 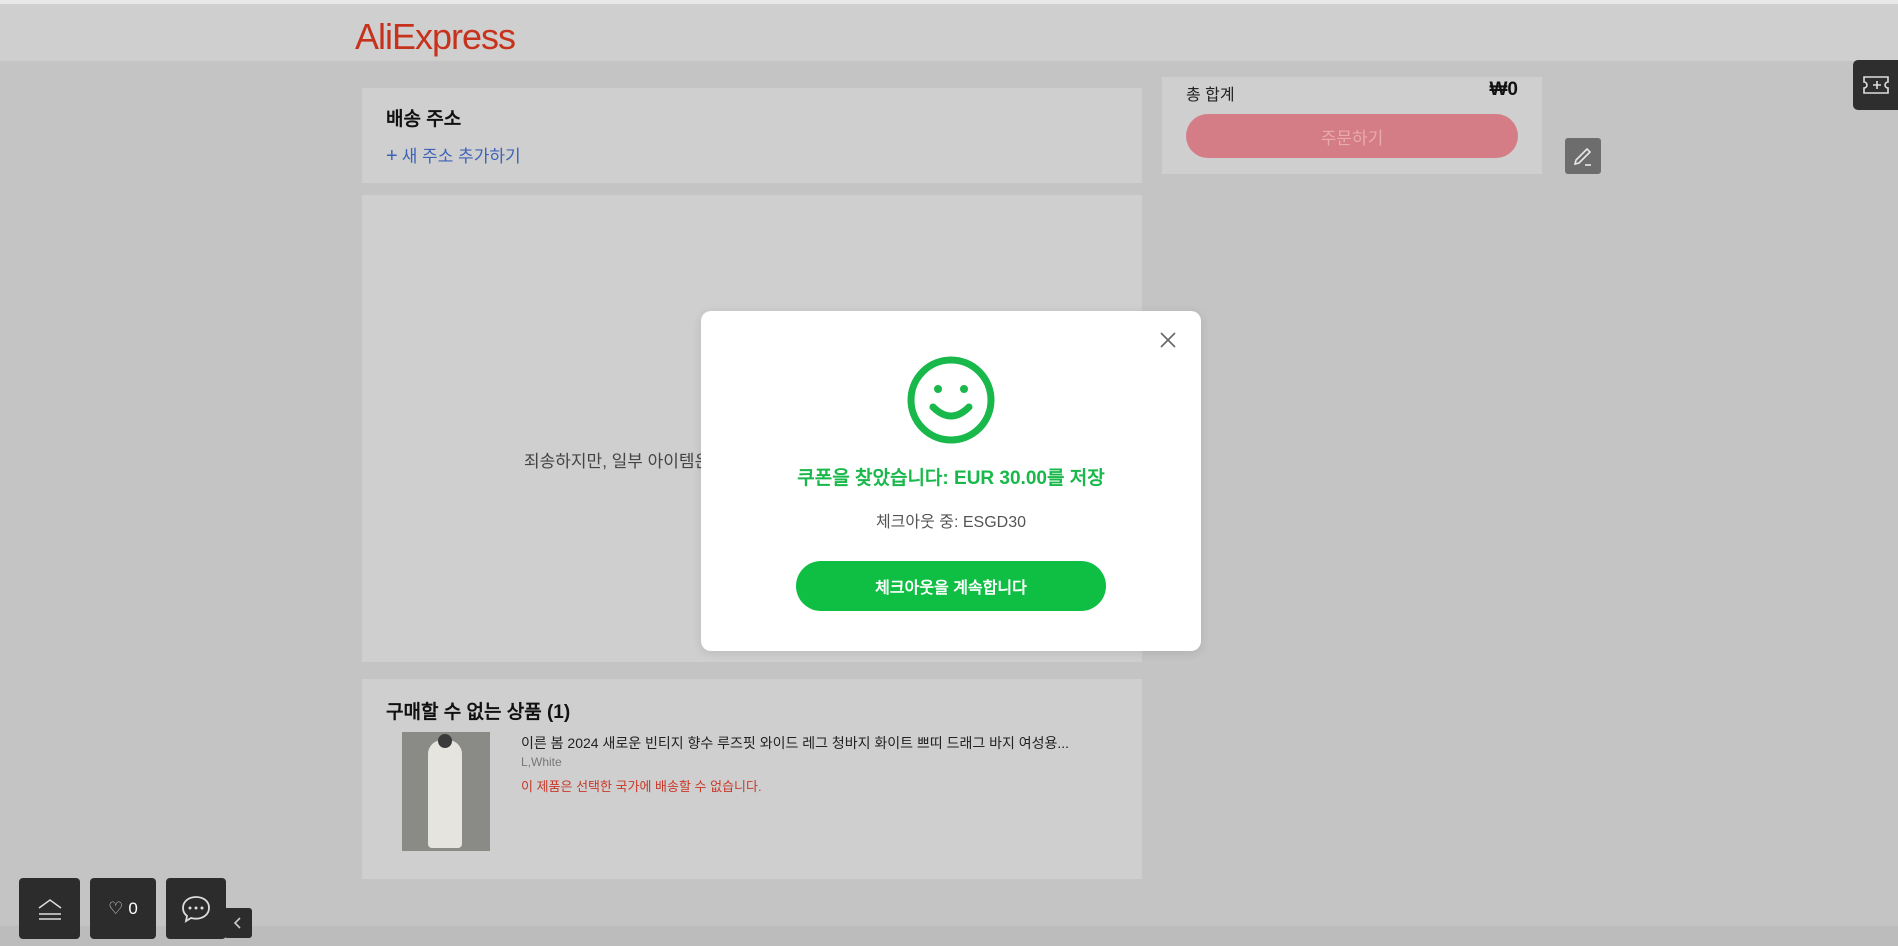 I want to click on add-new-address-link: + 새 주소 추가하기, so click(x=453, y=155).